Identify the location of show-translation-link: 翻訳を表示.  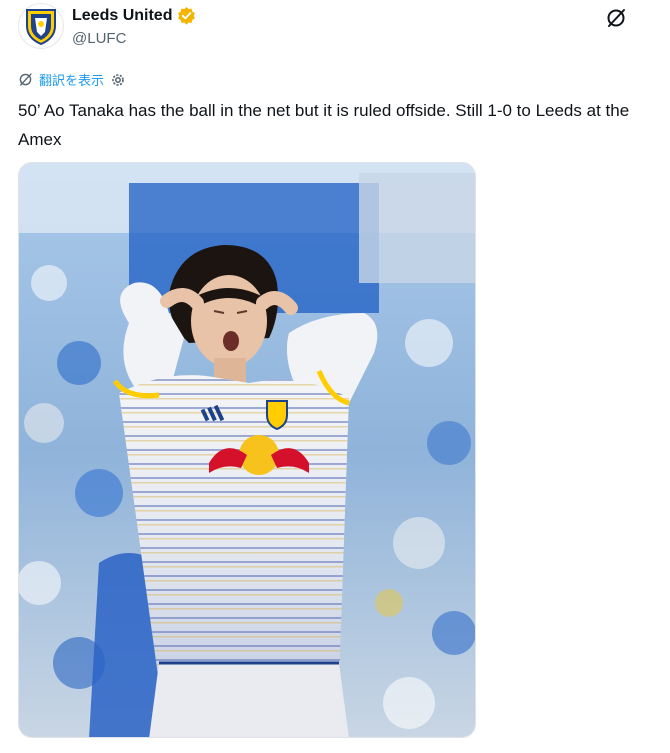
(71, 79).